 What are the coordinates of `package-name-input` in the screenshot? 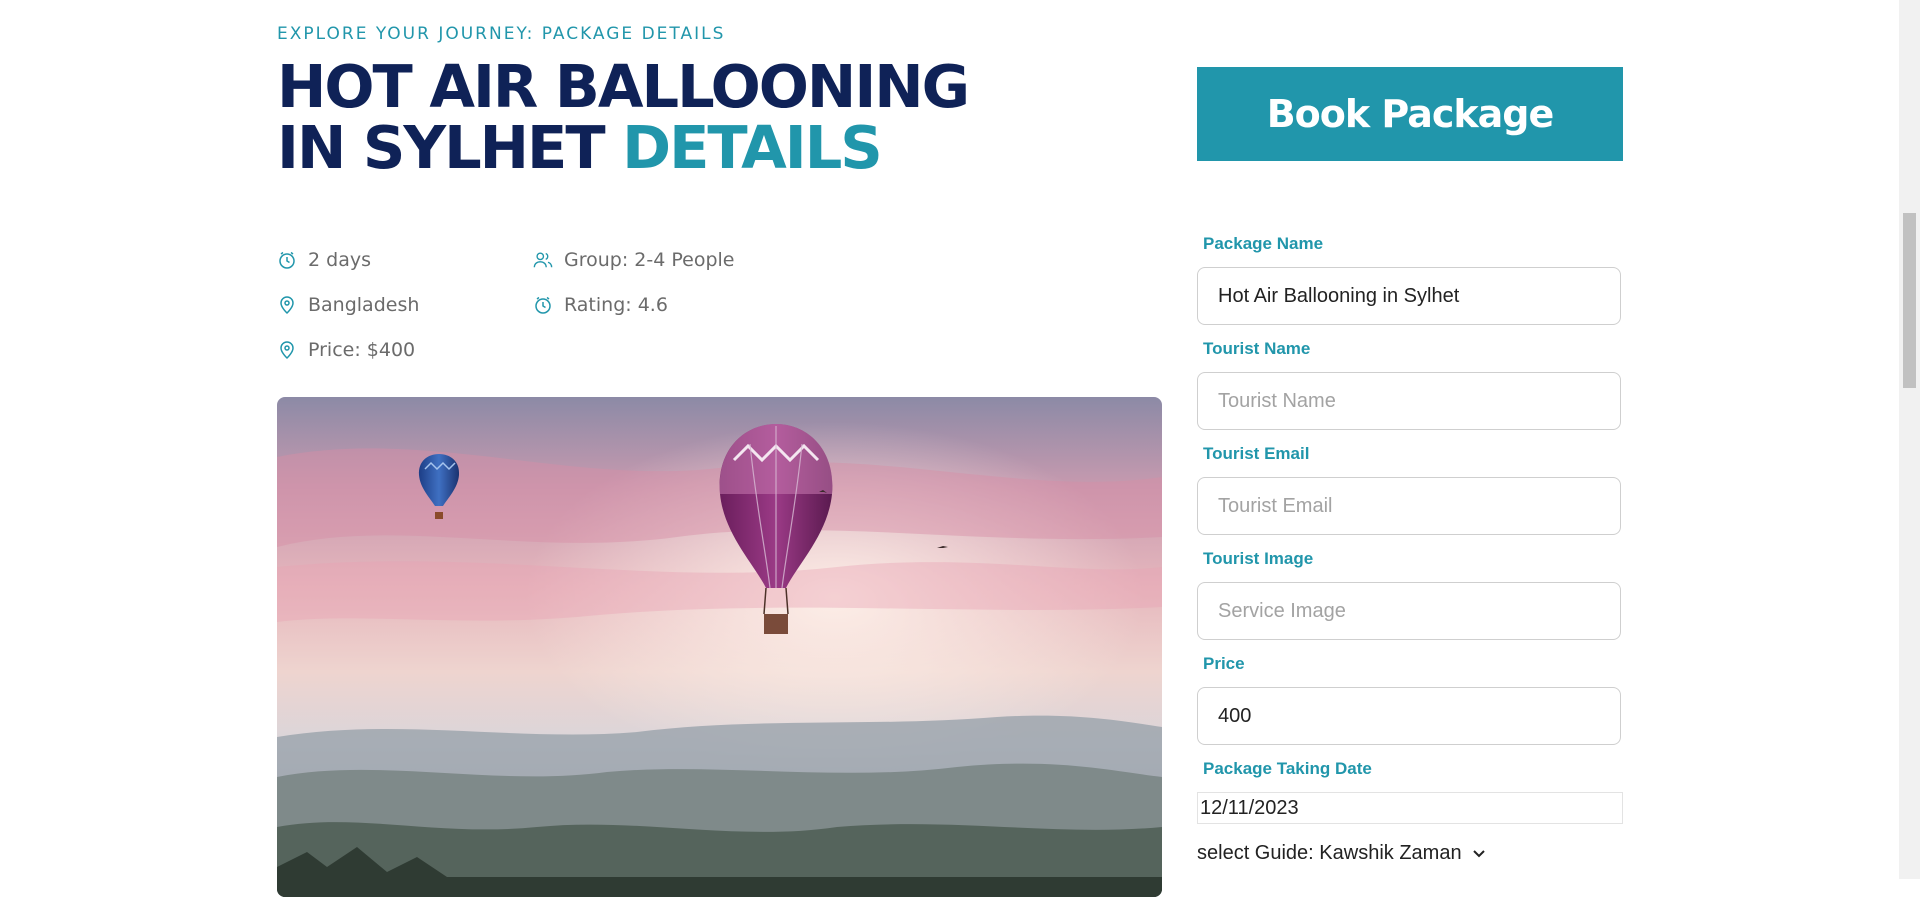 It's located at (1409, 296).